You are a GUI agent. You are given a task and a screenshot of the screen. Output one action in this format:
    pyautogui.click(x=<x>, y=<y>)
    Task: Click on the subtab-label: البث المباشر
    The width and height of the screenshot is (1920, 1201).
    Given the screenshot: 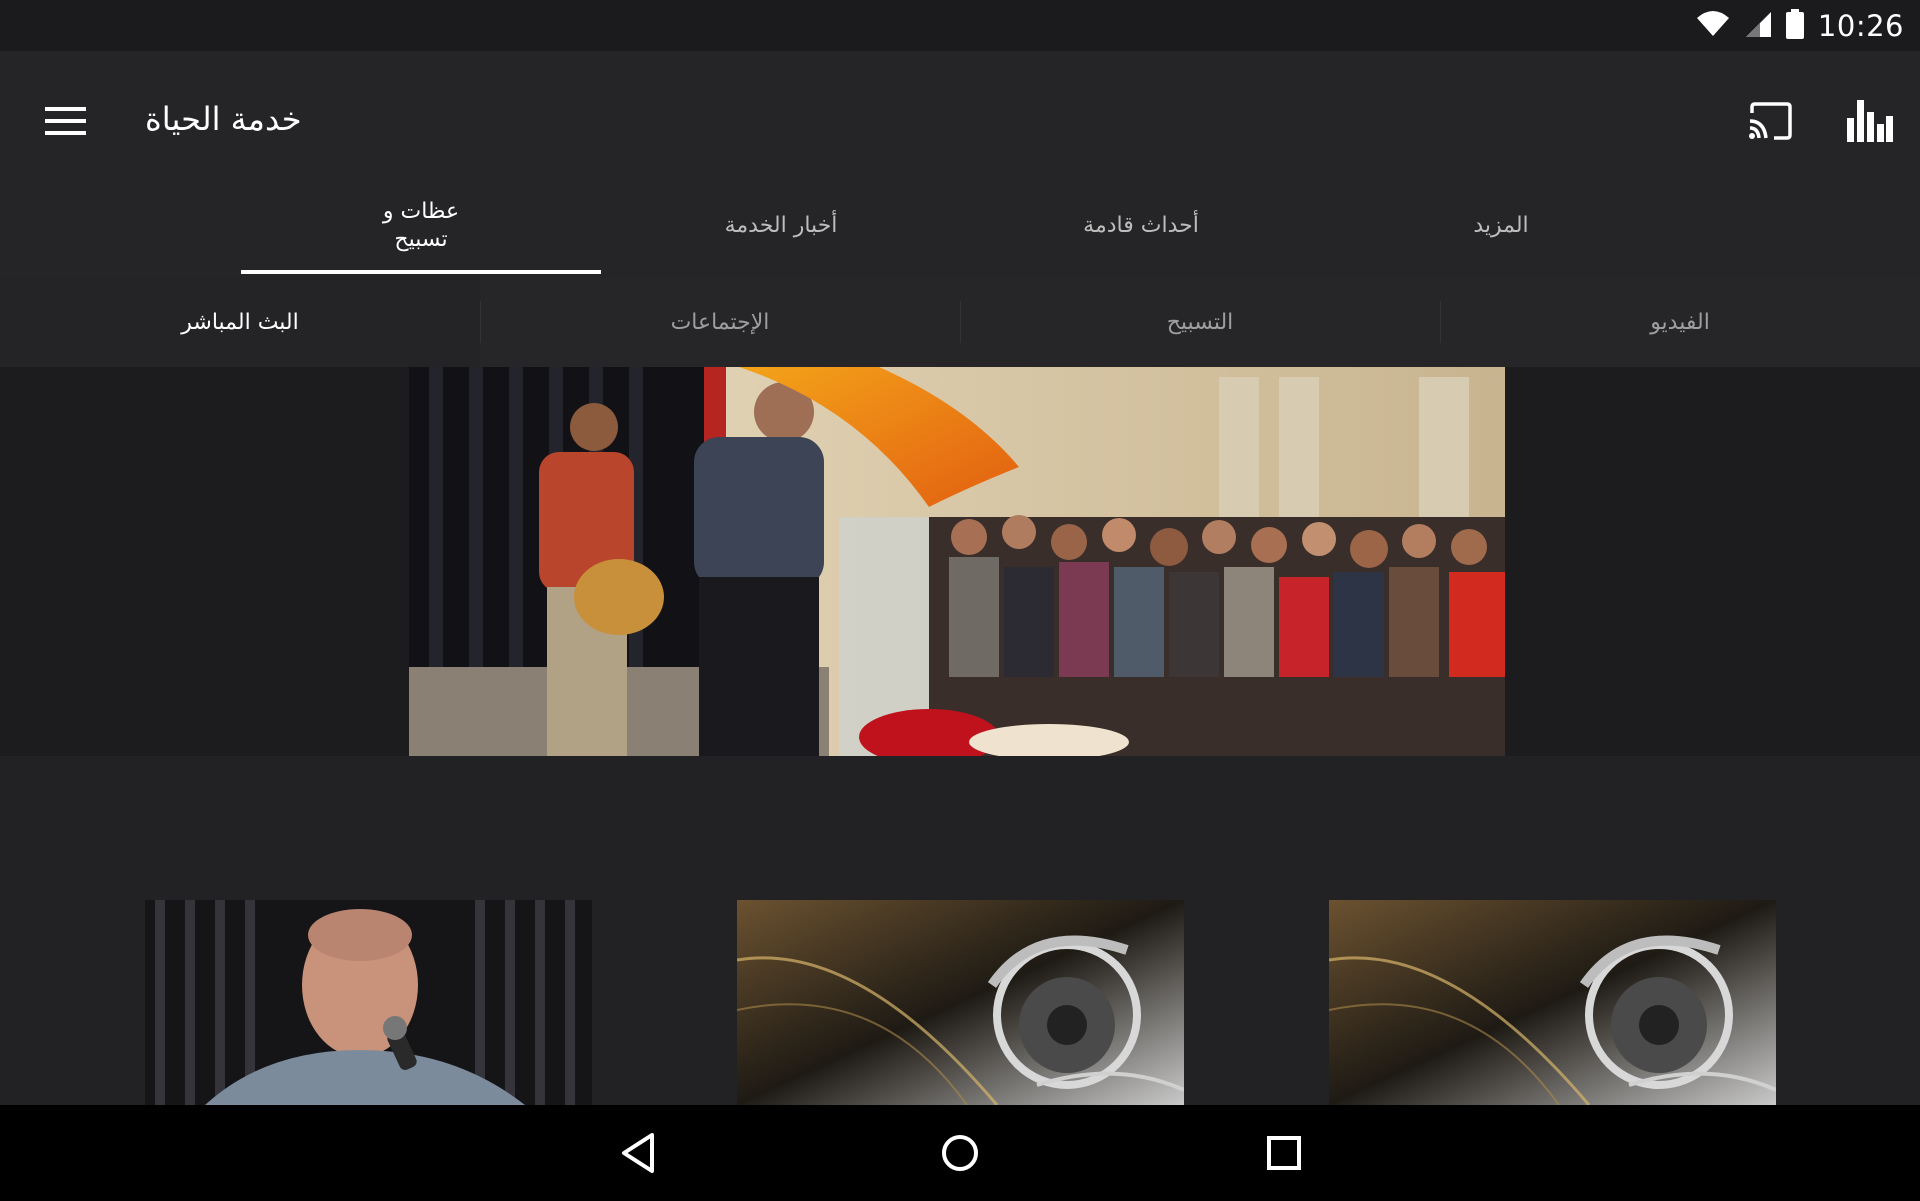 What is the action you would take?
    pyautogui.click(x=240, y=322)
    